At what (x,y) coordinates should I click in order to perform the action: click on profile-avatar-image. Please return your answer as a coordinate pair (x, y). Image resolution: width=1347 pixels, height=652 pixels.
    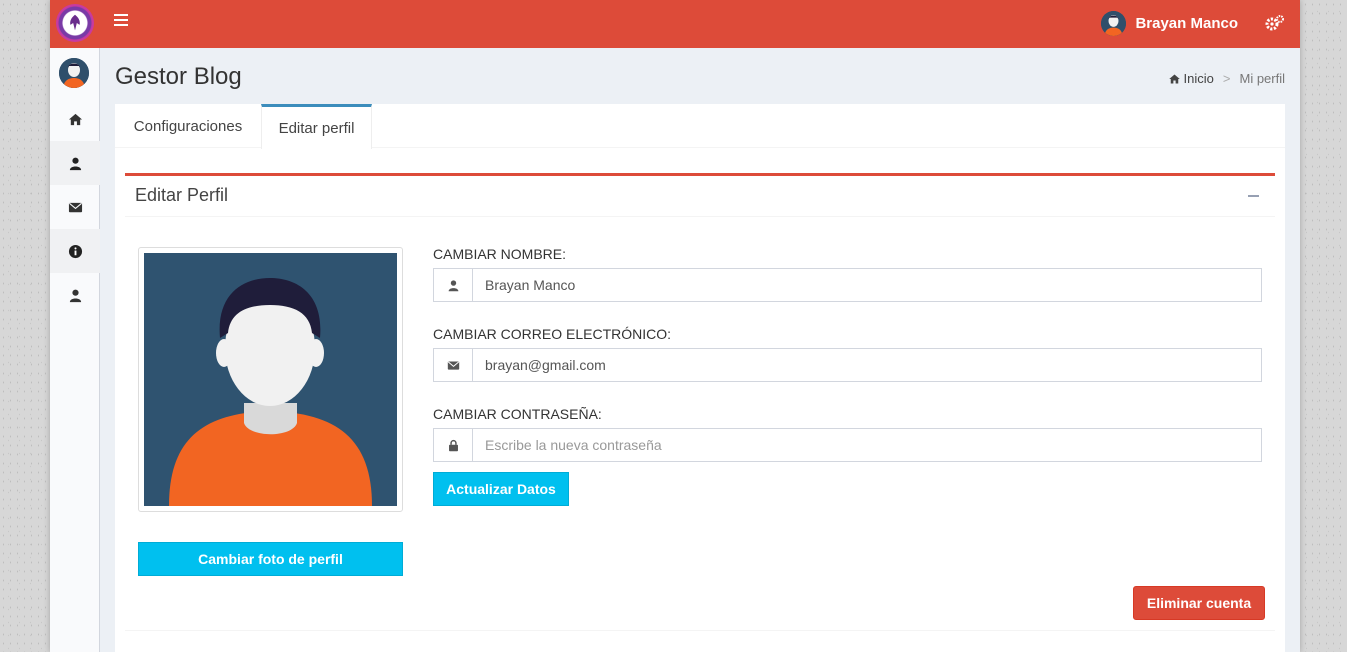
    Looking at the image, I should click on (270, 379).